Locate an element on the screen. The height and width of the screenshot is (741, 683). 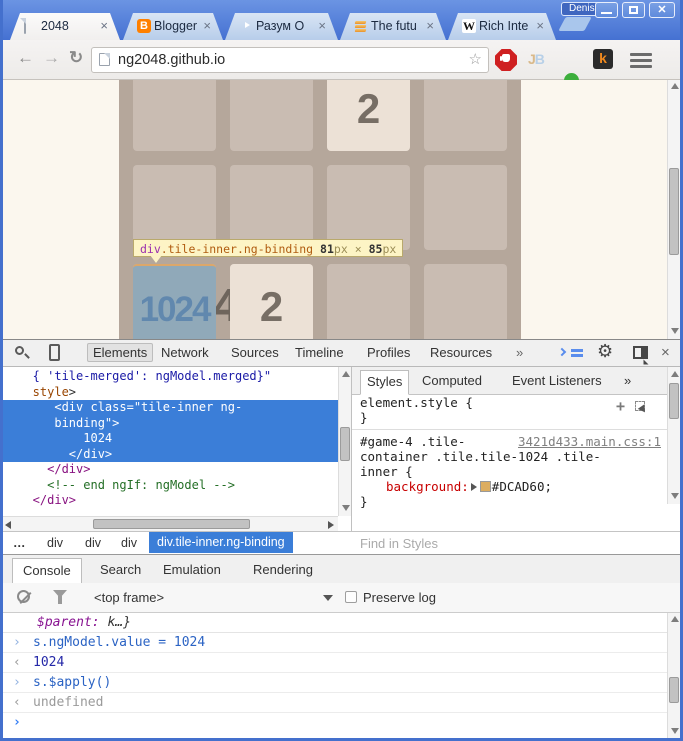
expand-shorthand-icon is located at coordinates (473, 487).